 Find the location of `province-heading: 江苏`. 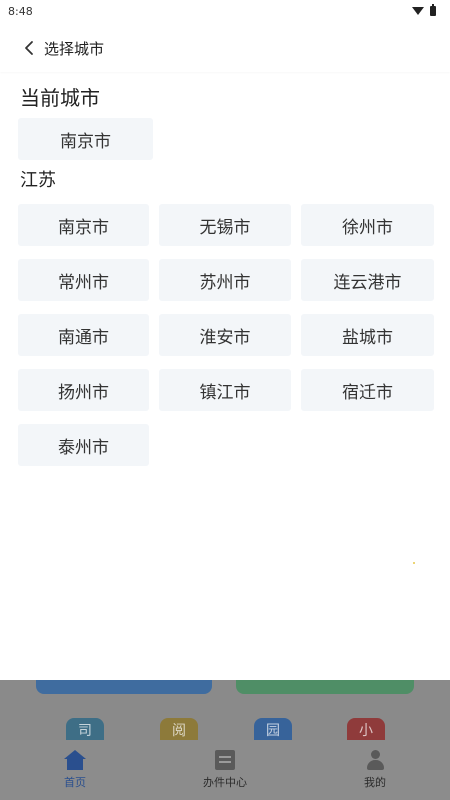

province-heading: 江苏 is located at coordinates (38, 180).